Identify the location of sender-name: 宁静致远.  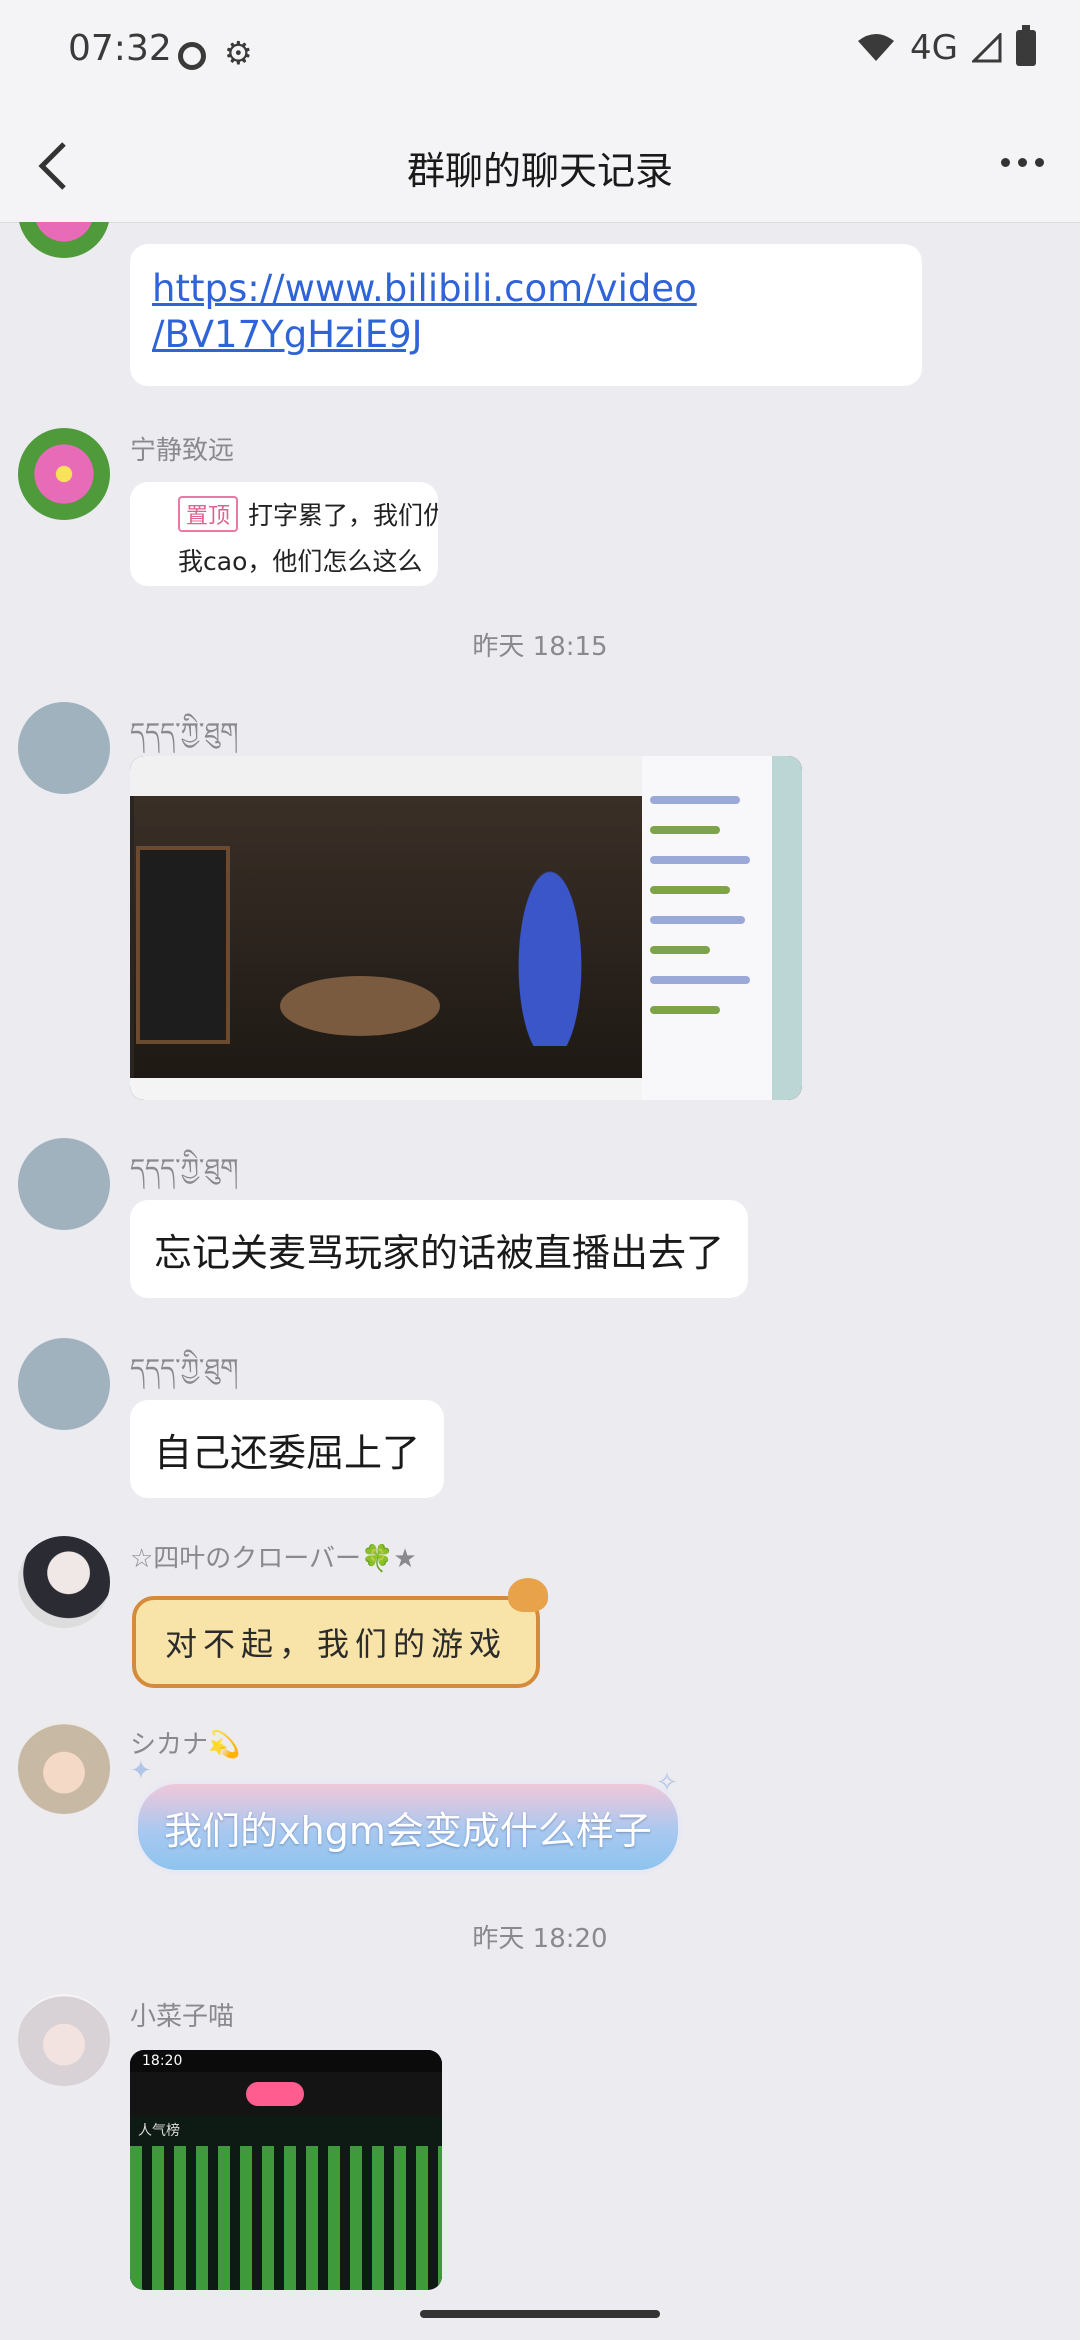
(182, 451).